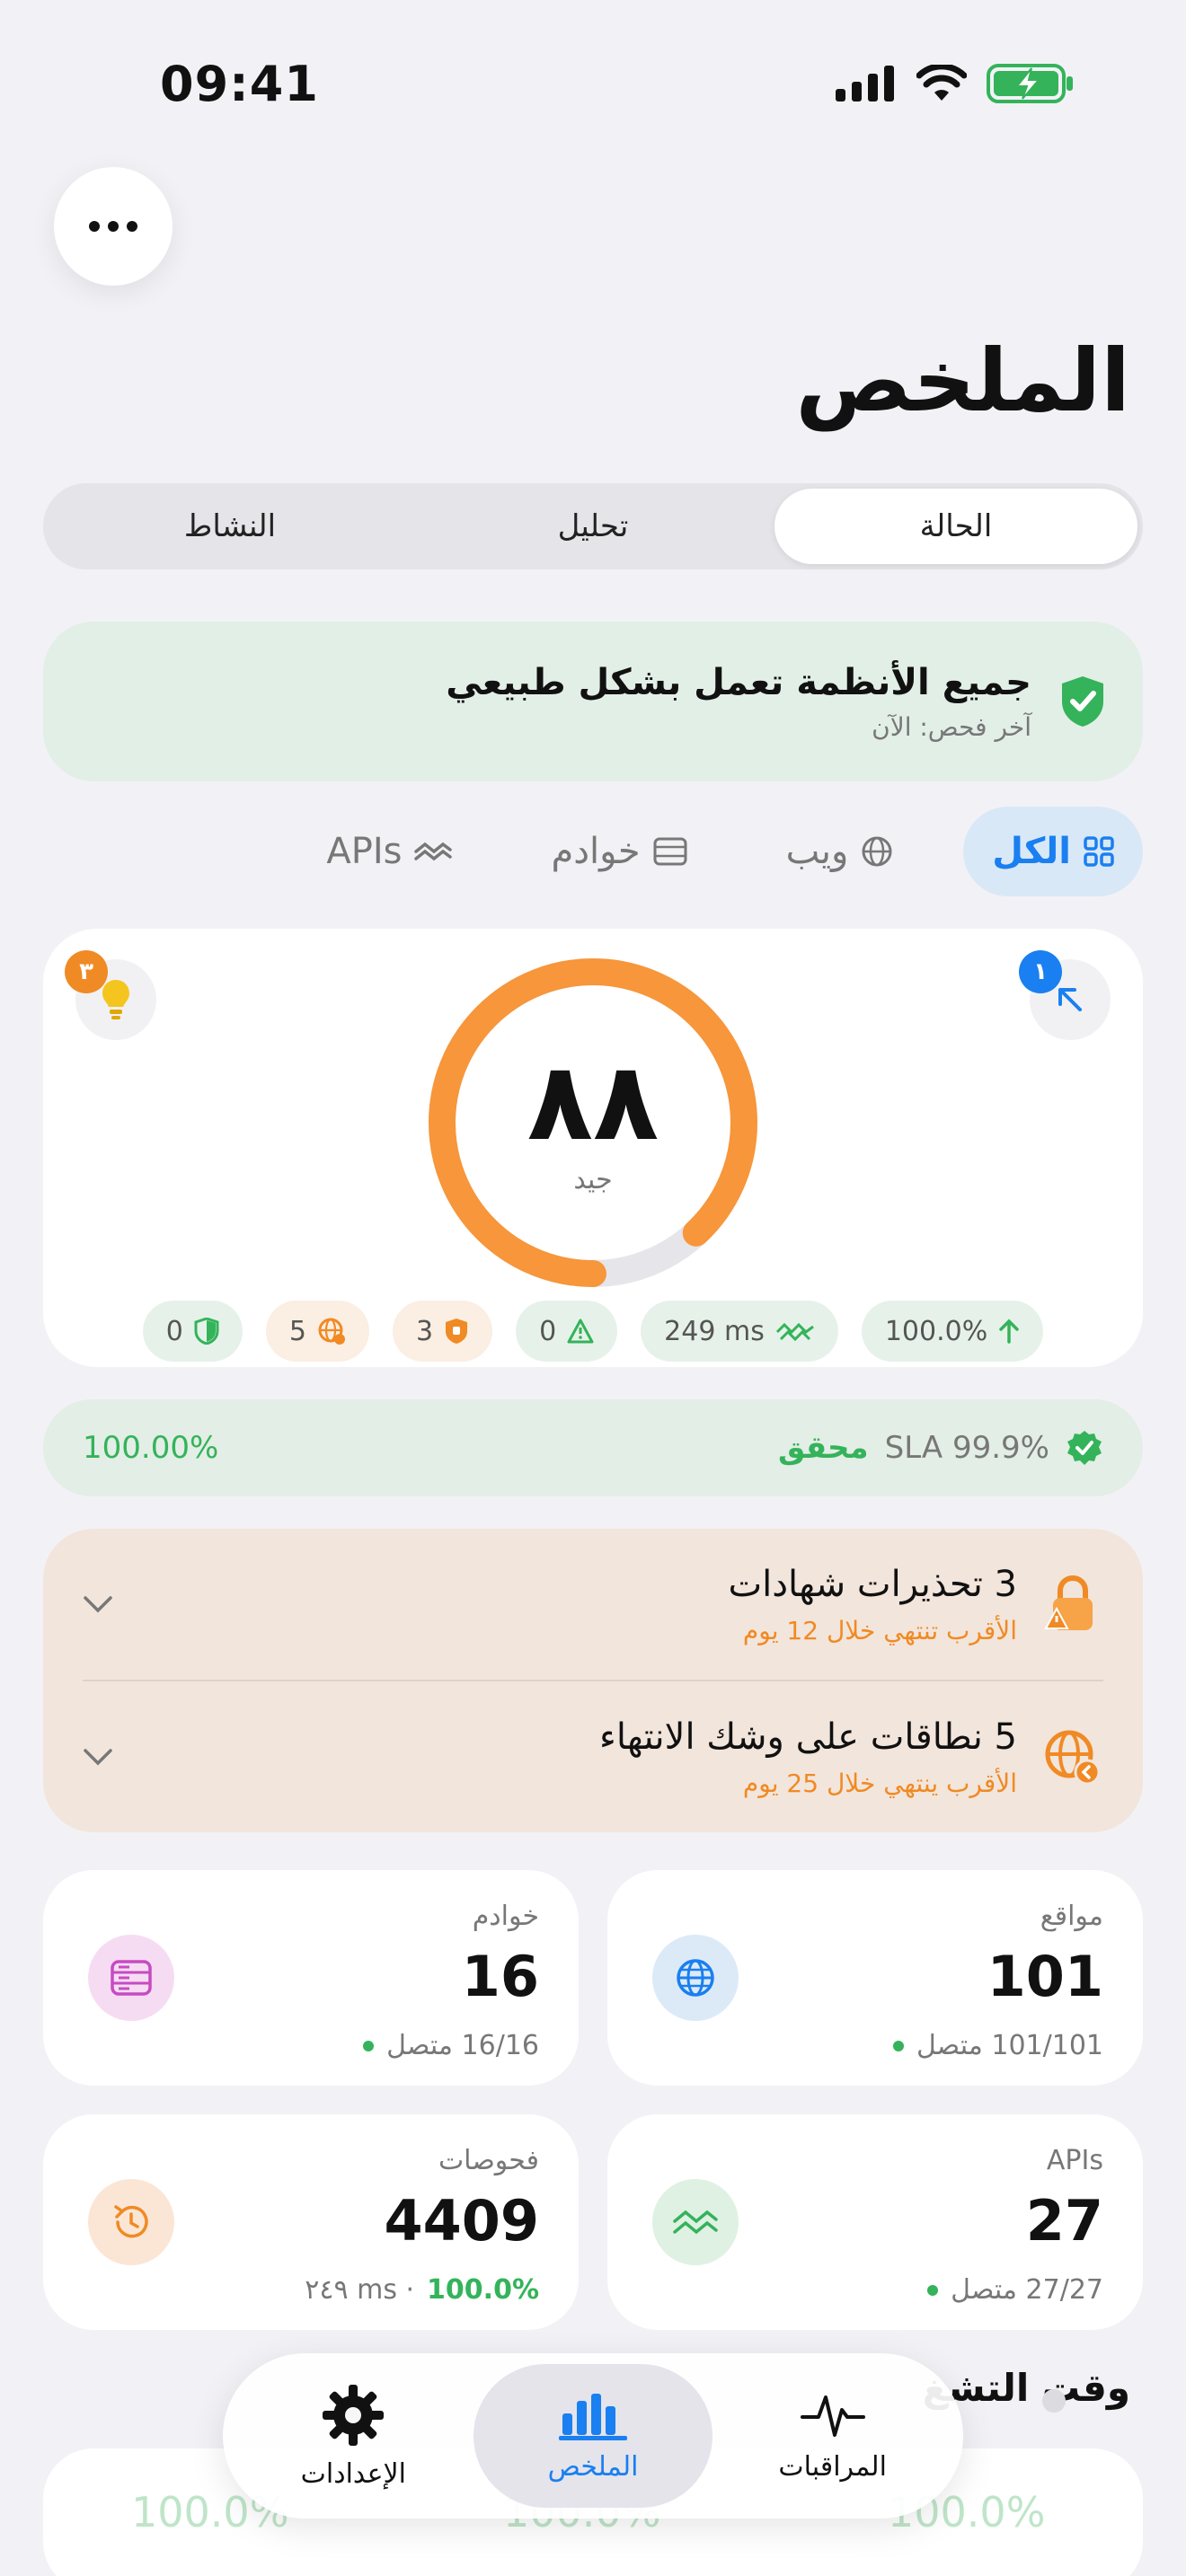 This screenshot has height=2576, width=1186. Describe the element at coordinates (94, 226) in the screenshot. I see `more-dots-icon` at that location.